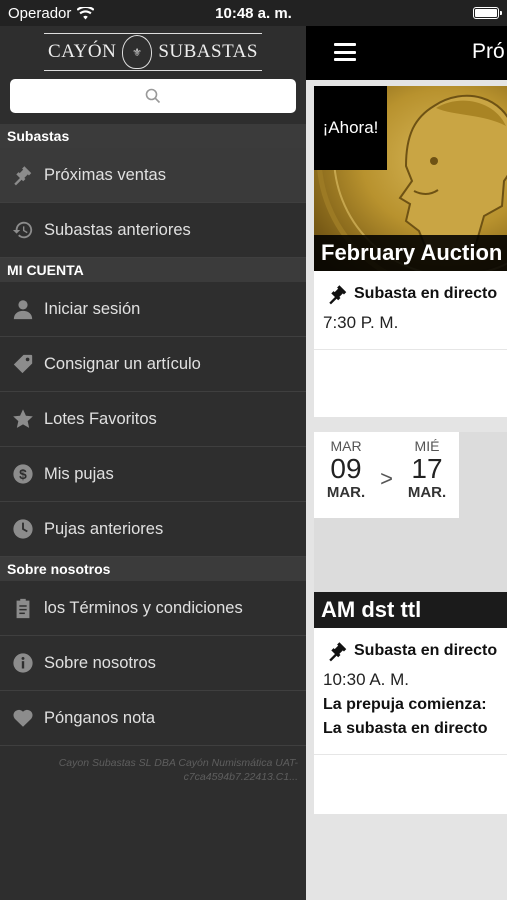  What do you see at coordinates (488, 51) in the screenshot?
I see `page-title: Pró` at bounding box center [488, 51].